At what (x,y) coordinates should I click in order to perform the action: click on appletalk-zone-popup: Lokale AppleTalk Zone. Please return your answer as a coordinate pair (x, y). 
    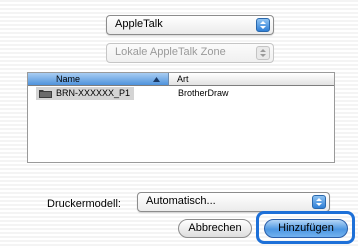
    Looking at the image, I should click on (190, 53).